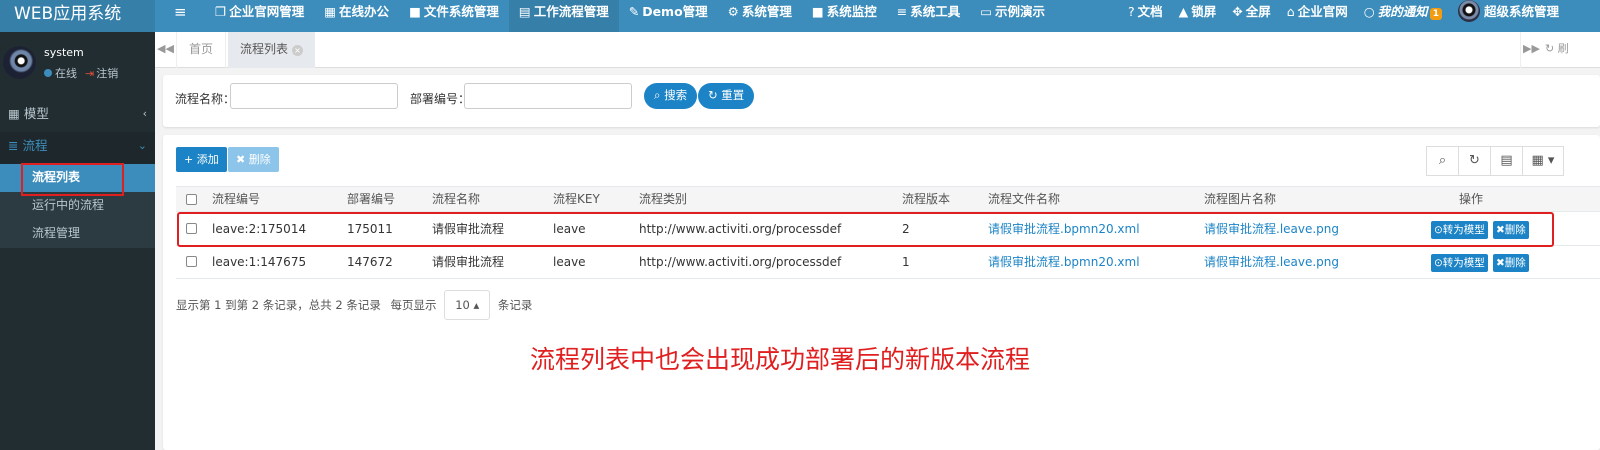  I want to click on video-icon: ■, so click(817, 11).